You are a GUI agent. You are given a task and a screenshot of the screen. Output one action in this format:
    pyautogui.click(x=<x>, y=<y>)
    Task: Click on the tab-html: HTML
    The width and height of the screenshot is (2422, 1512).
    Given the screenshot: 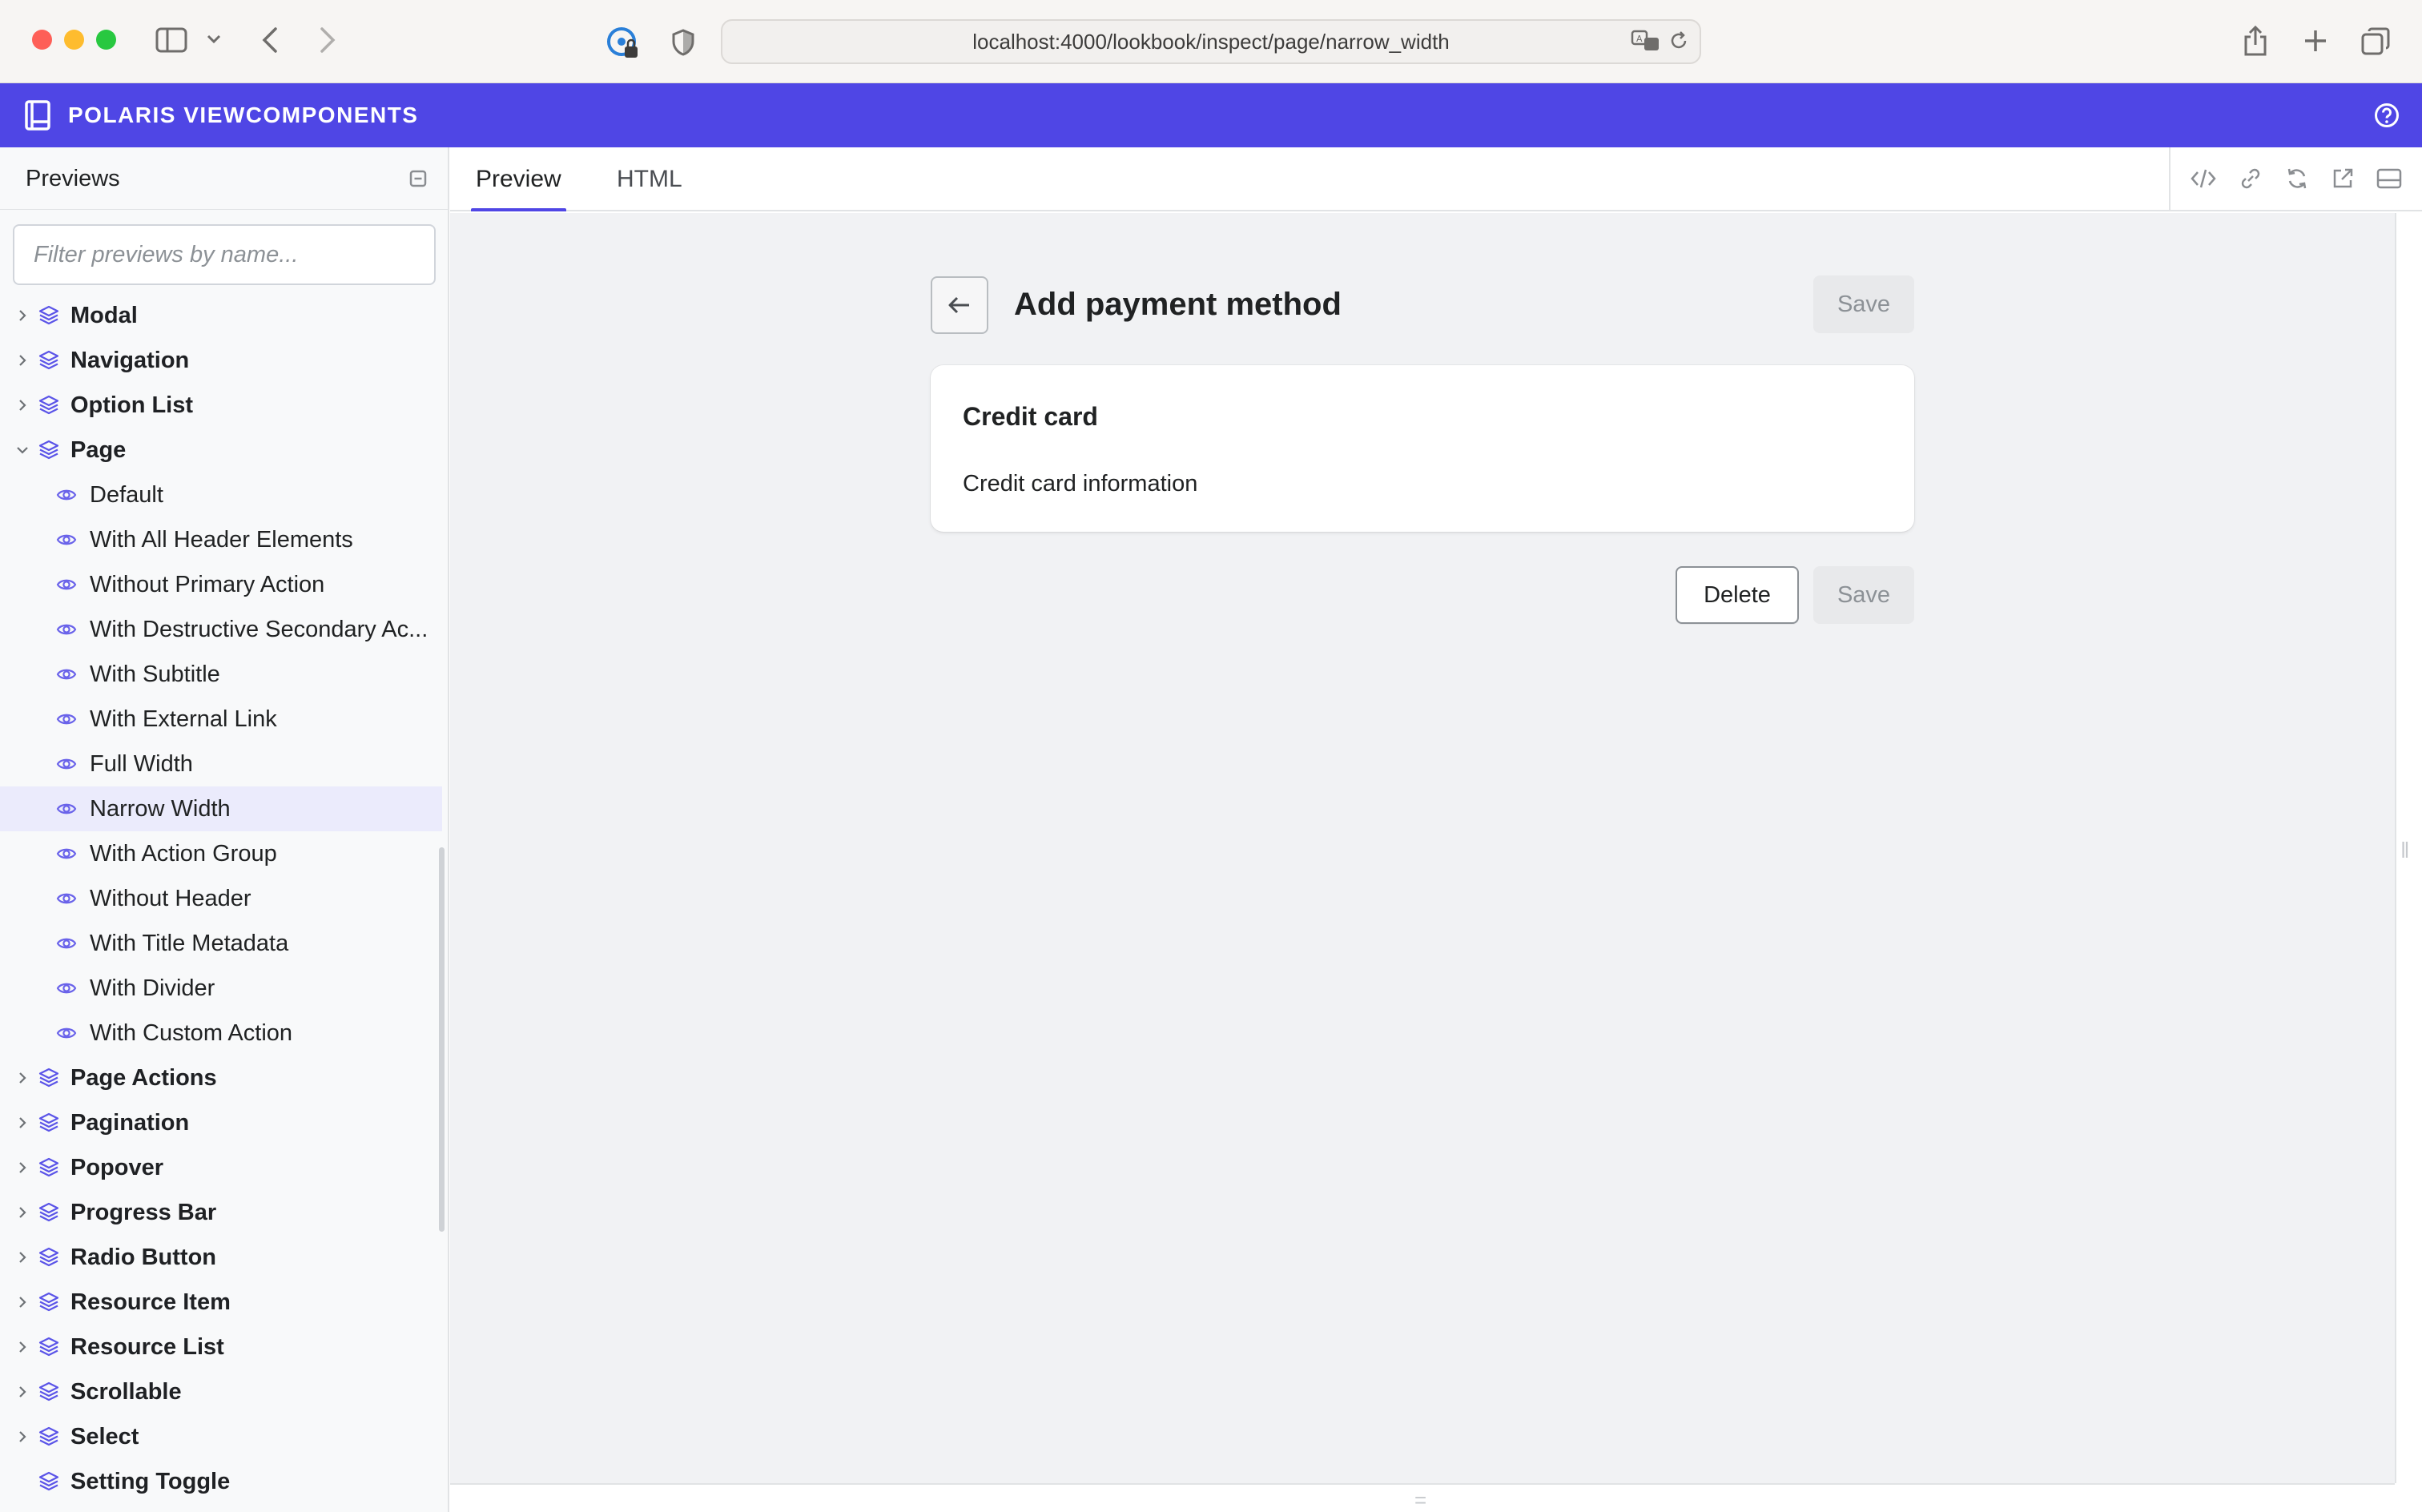 What is the action you would take?
    pyautogui.click(x=649, y=179)
    